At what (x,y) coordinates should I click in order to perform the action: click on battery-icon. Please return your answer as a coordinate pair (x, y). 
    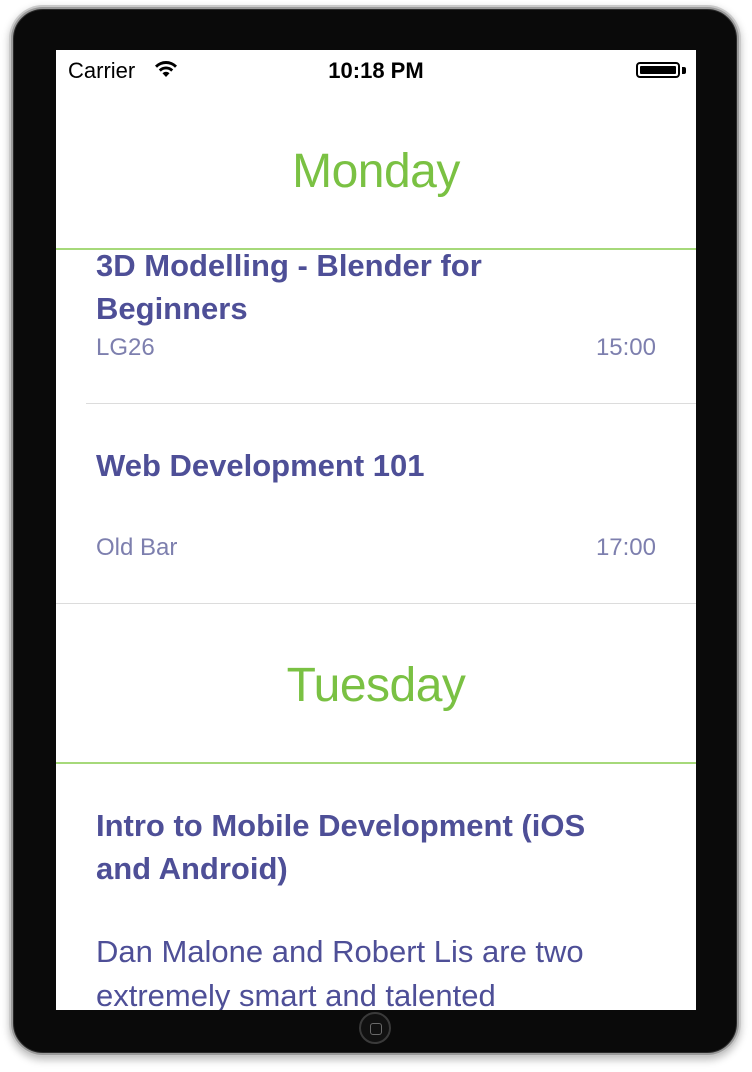
    Looking at the image, I should click on (658, 70).